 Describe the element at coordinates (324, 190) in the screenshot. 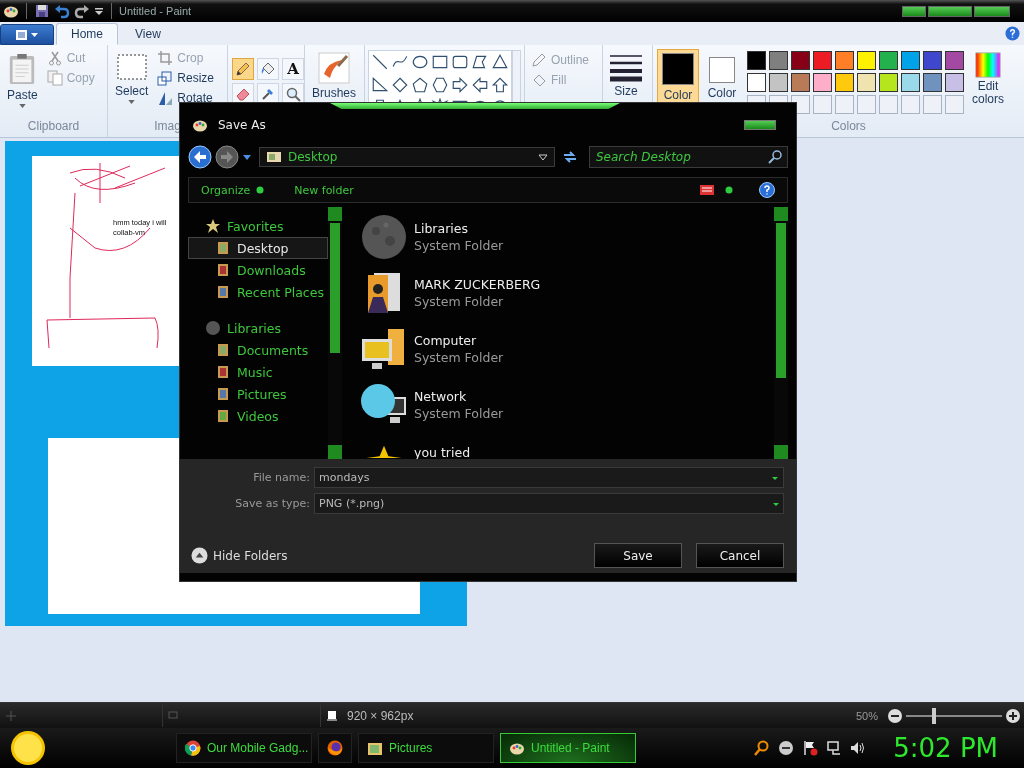

I see `new-folder-button: New folder` at that location.